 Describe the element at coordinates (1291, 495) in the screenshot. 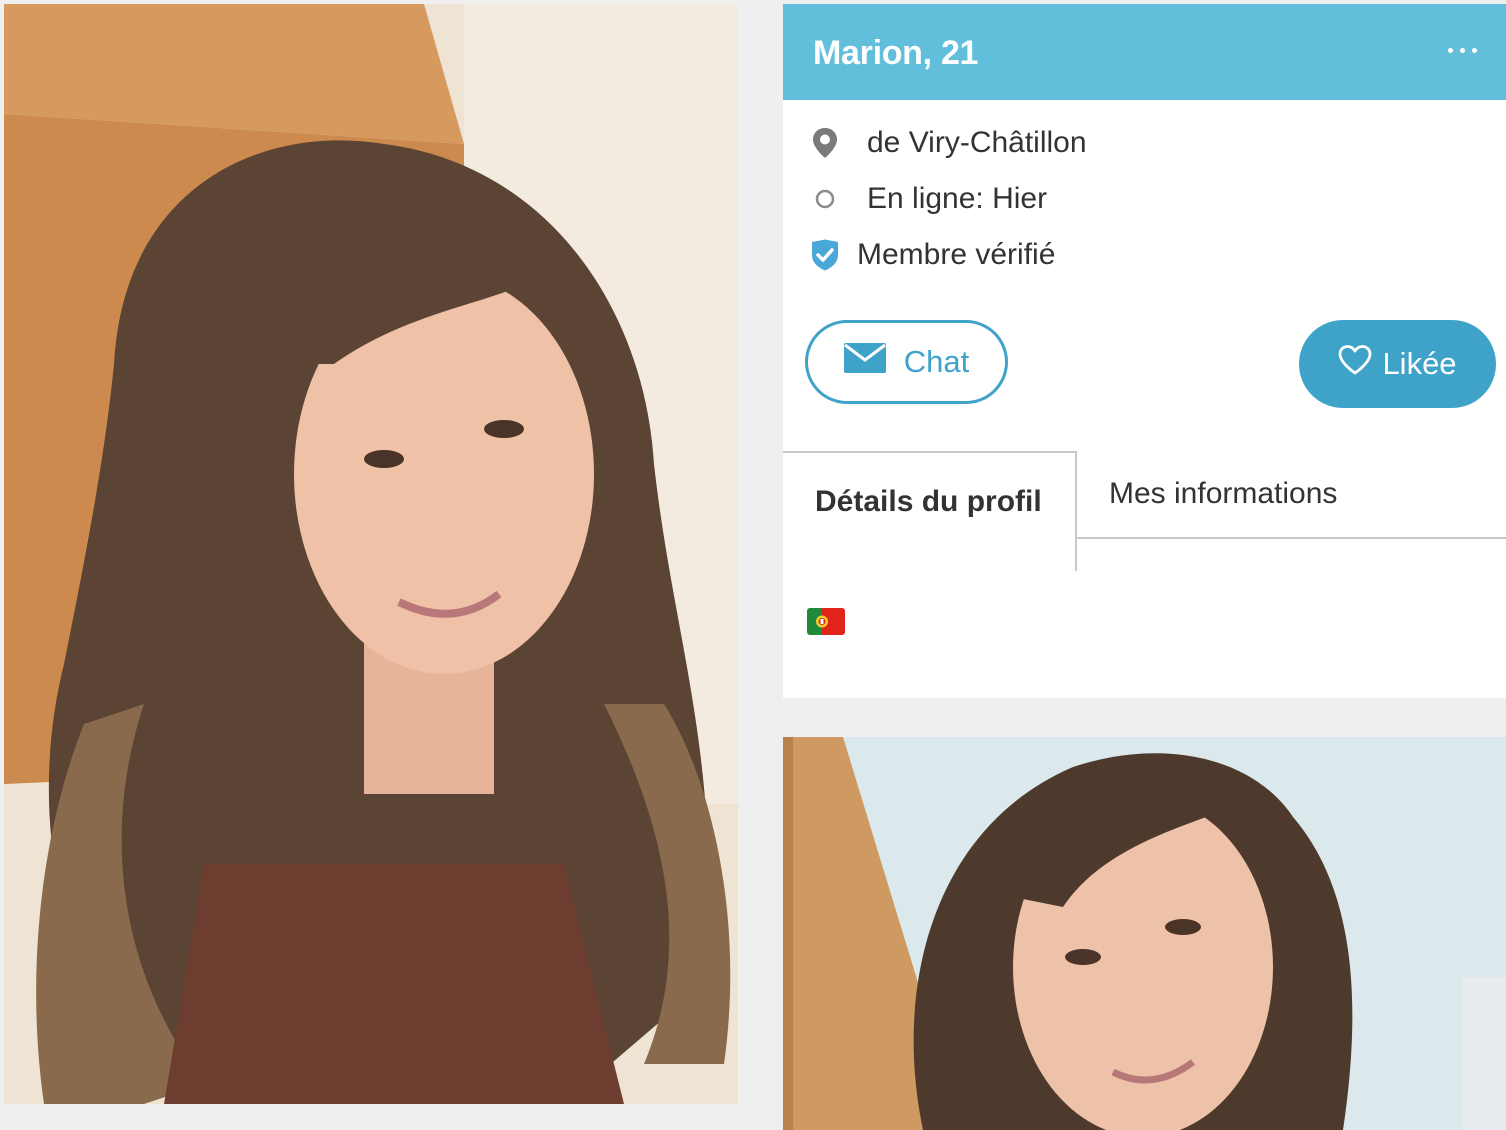

I see `tab-mes-informations: Mes informations` at that location.